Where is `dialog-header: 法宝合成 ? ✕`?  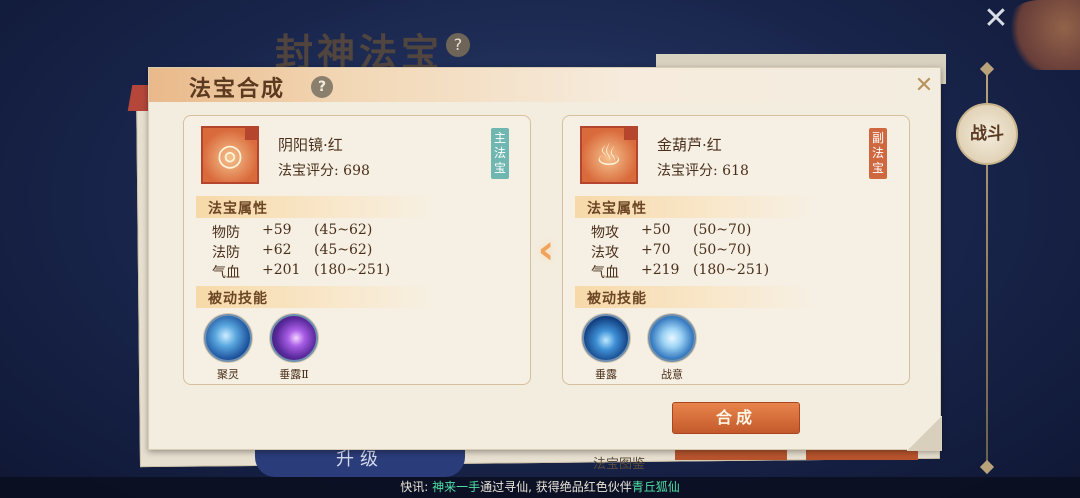 dialog-header: 法宝合成 ? ✕ is located at coordinates (544, 85).